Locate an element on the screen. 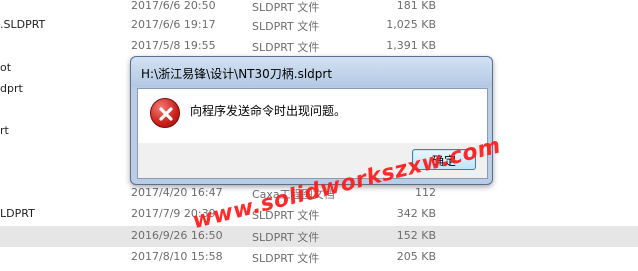 The width and height of the screenshot is (638, 271). file-date: 2017/8/10 15:58 is located at coordinates (177, 256).